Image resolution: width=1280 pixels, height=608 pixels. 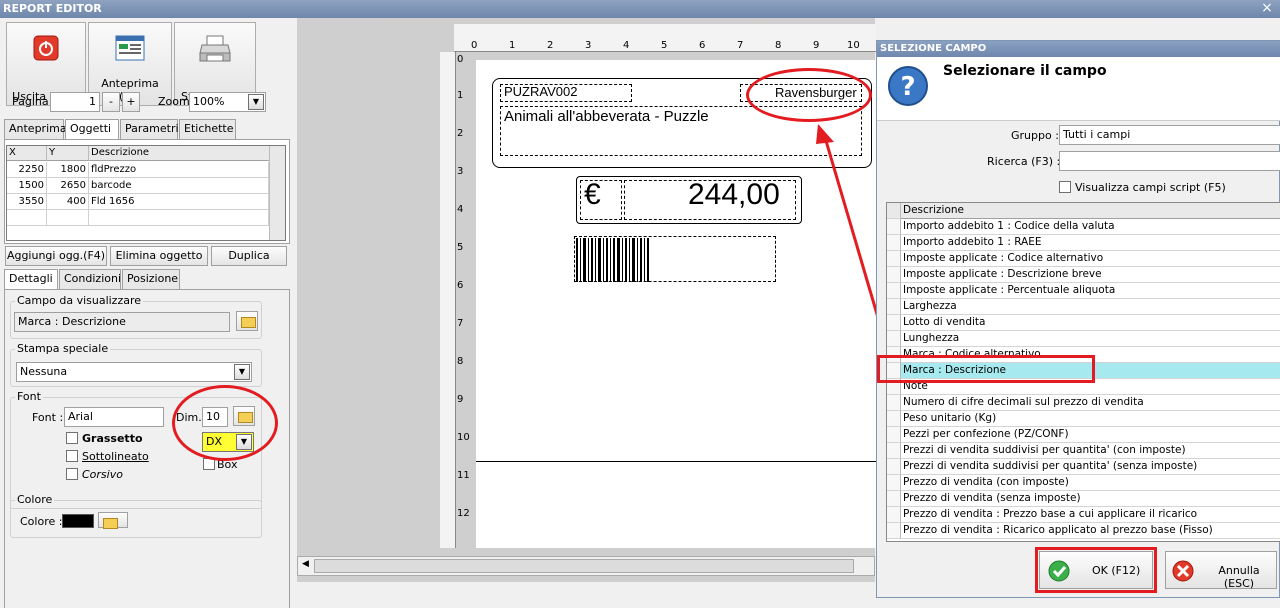 What do you see at coordinates (460, 133) in the screenshot?
I see `ruler-mark: 2` at bounding box center [460, 133].